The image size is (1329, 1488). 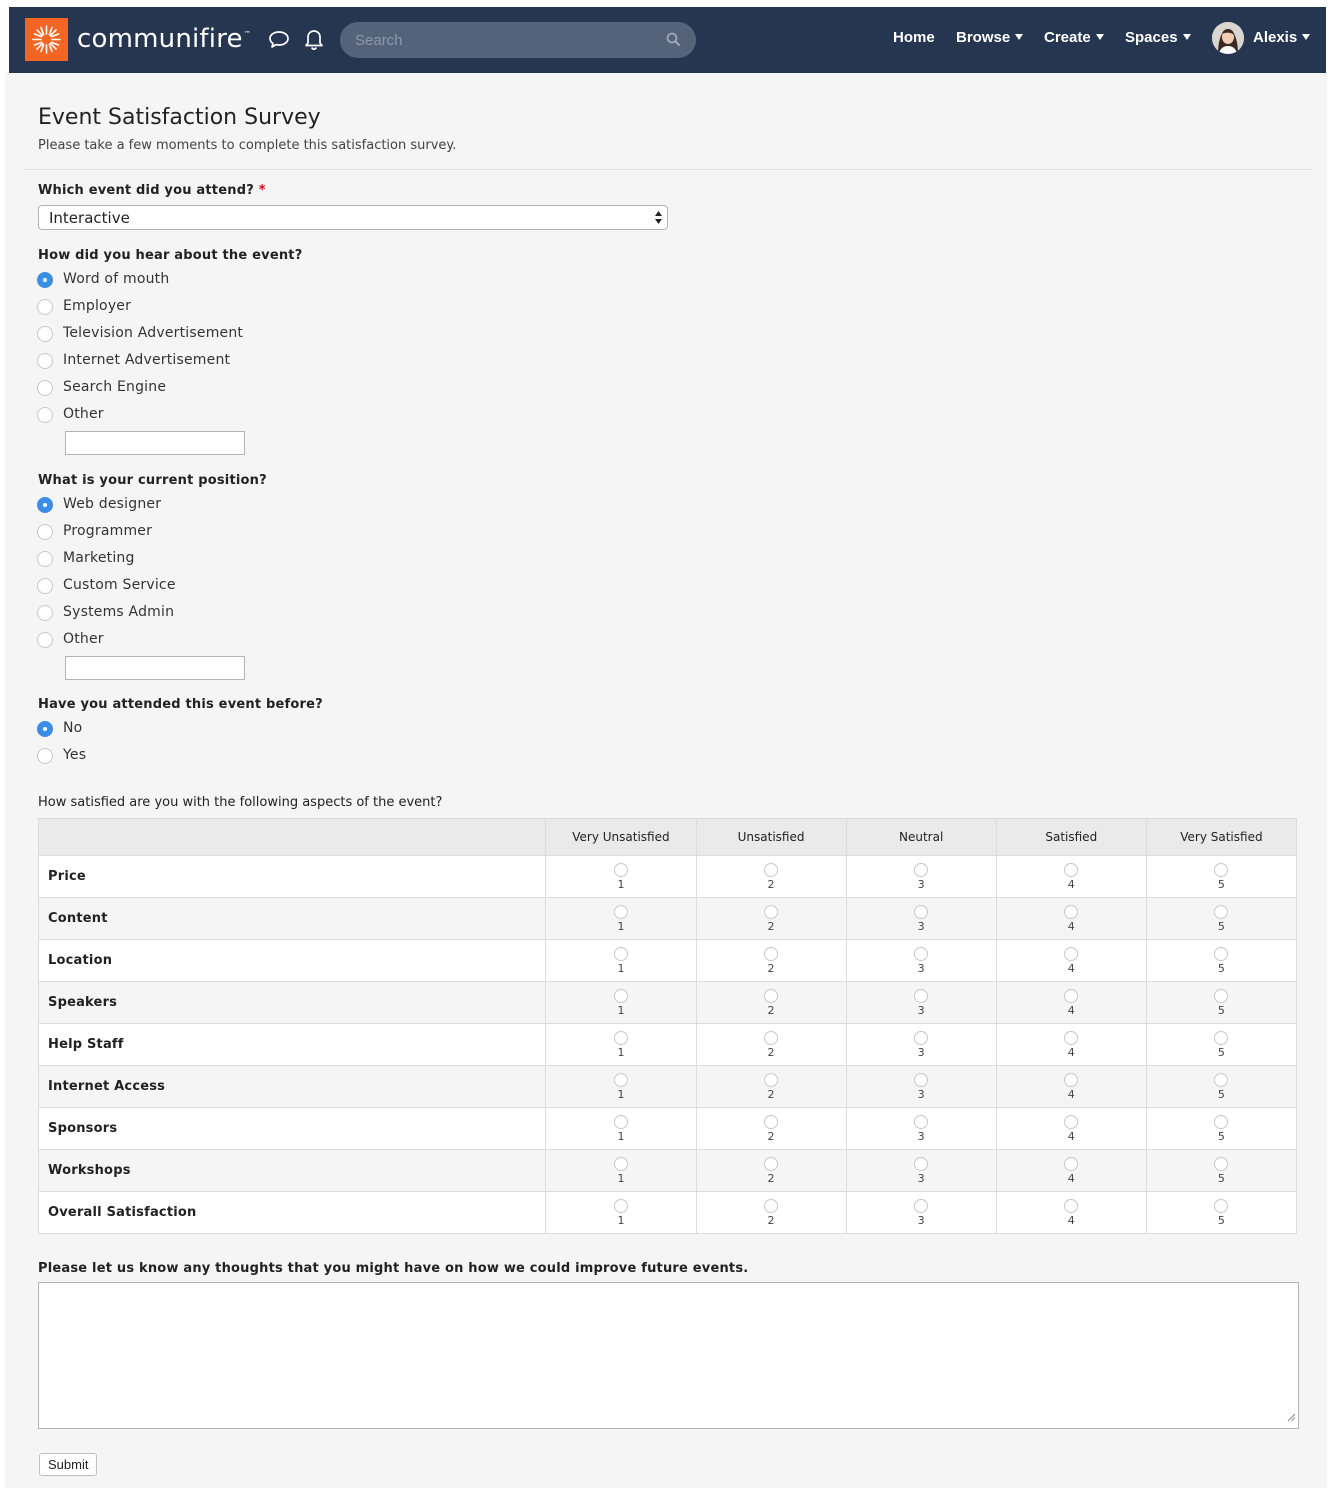 I want to click on brand-name: communifire™, so click(x=164, y=39).